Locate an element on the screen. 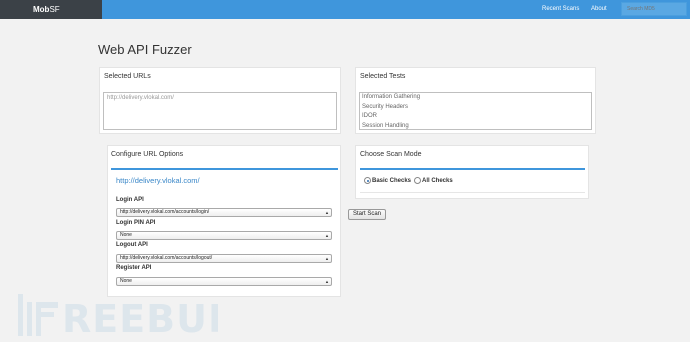 This screenshot has height=342, width=690. all-checks-label: All Checks is located at coordinates (437, 180).